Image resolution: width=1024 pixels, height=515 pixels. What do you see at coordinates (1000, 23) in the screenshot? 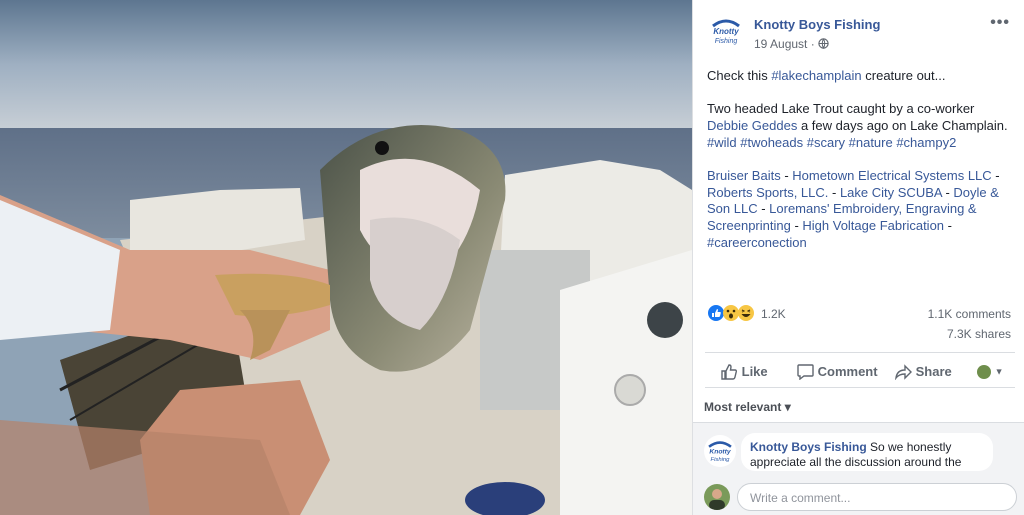
I see `more-options-icon: •••` at bounding box center [1000, 23].